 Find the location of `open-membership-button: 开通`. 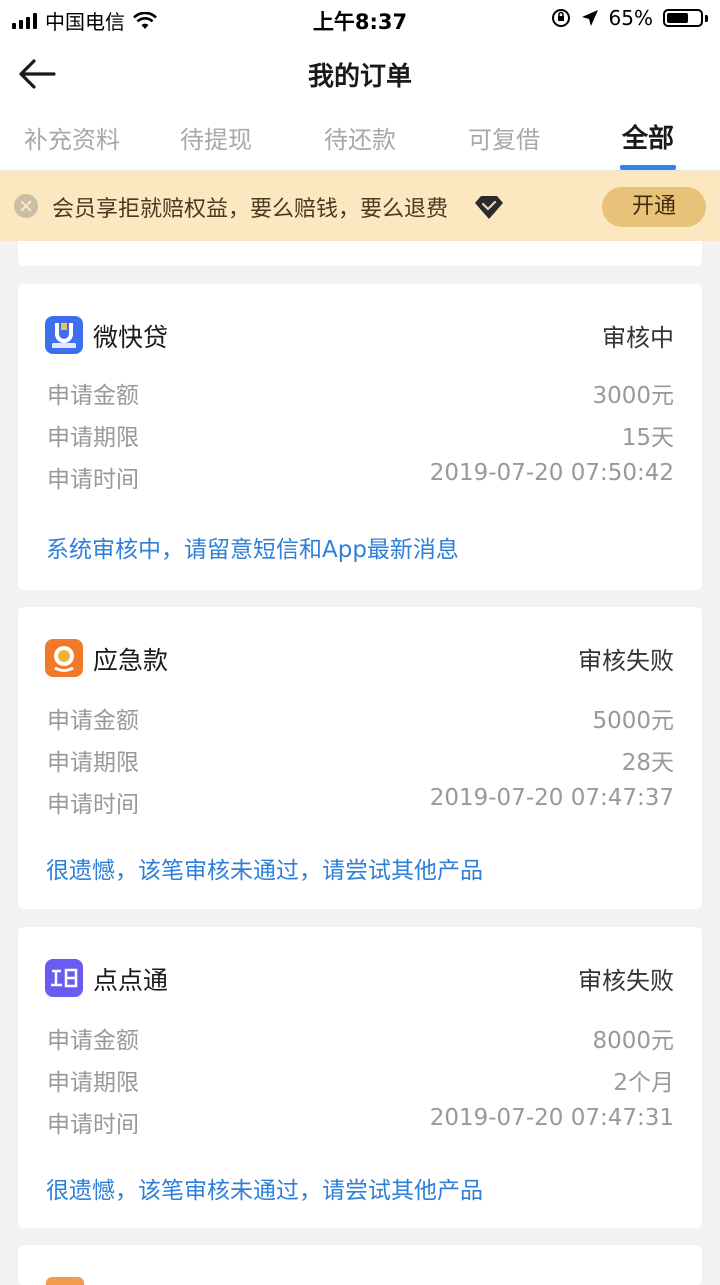

open-membership-button: 开通 is located at coordinates (654, 207).